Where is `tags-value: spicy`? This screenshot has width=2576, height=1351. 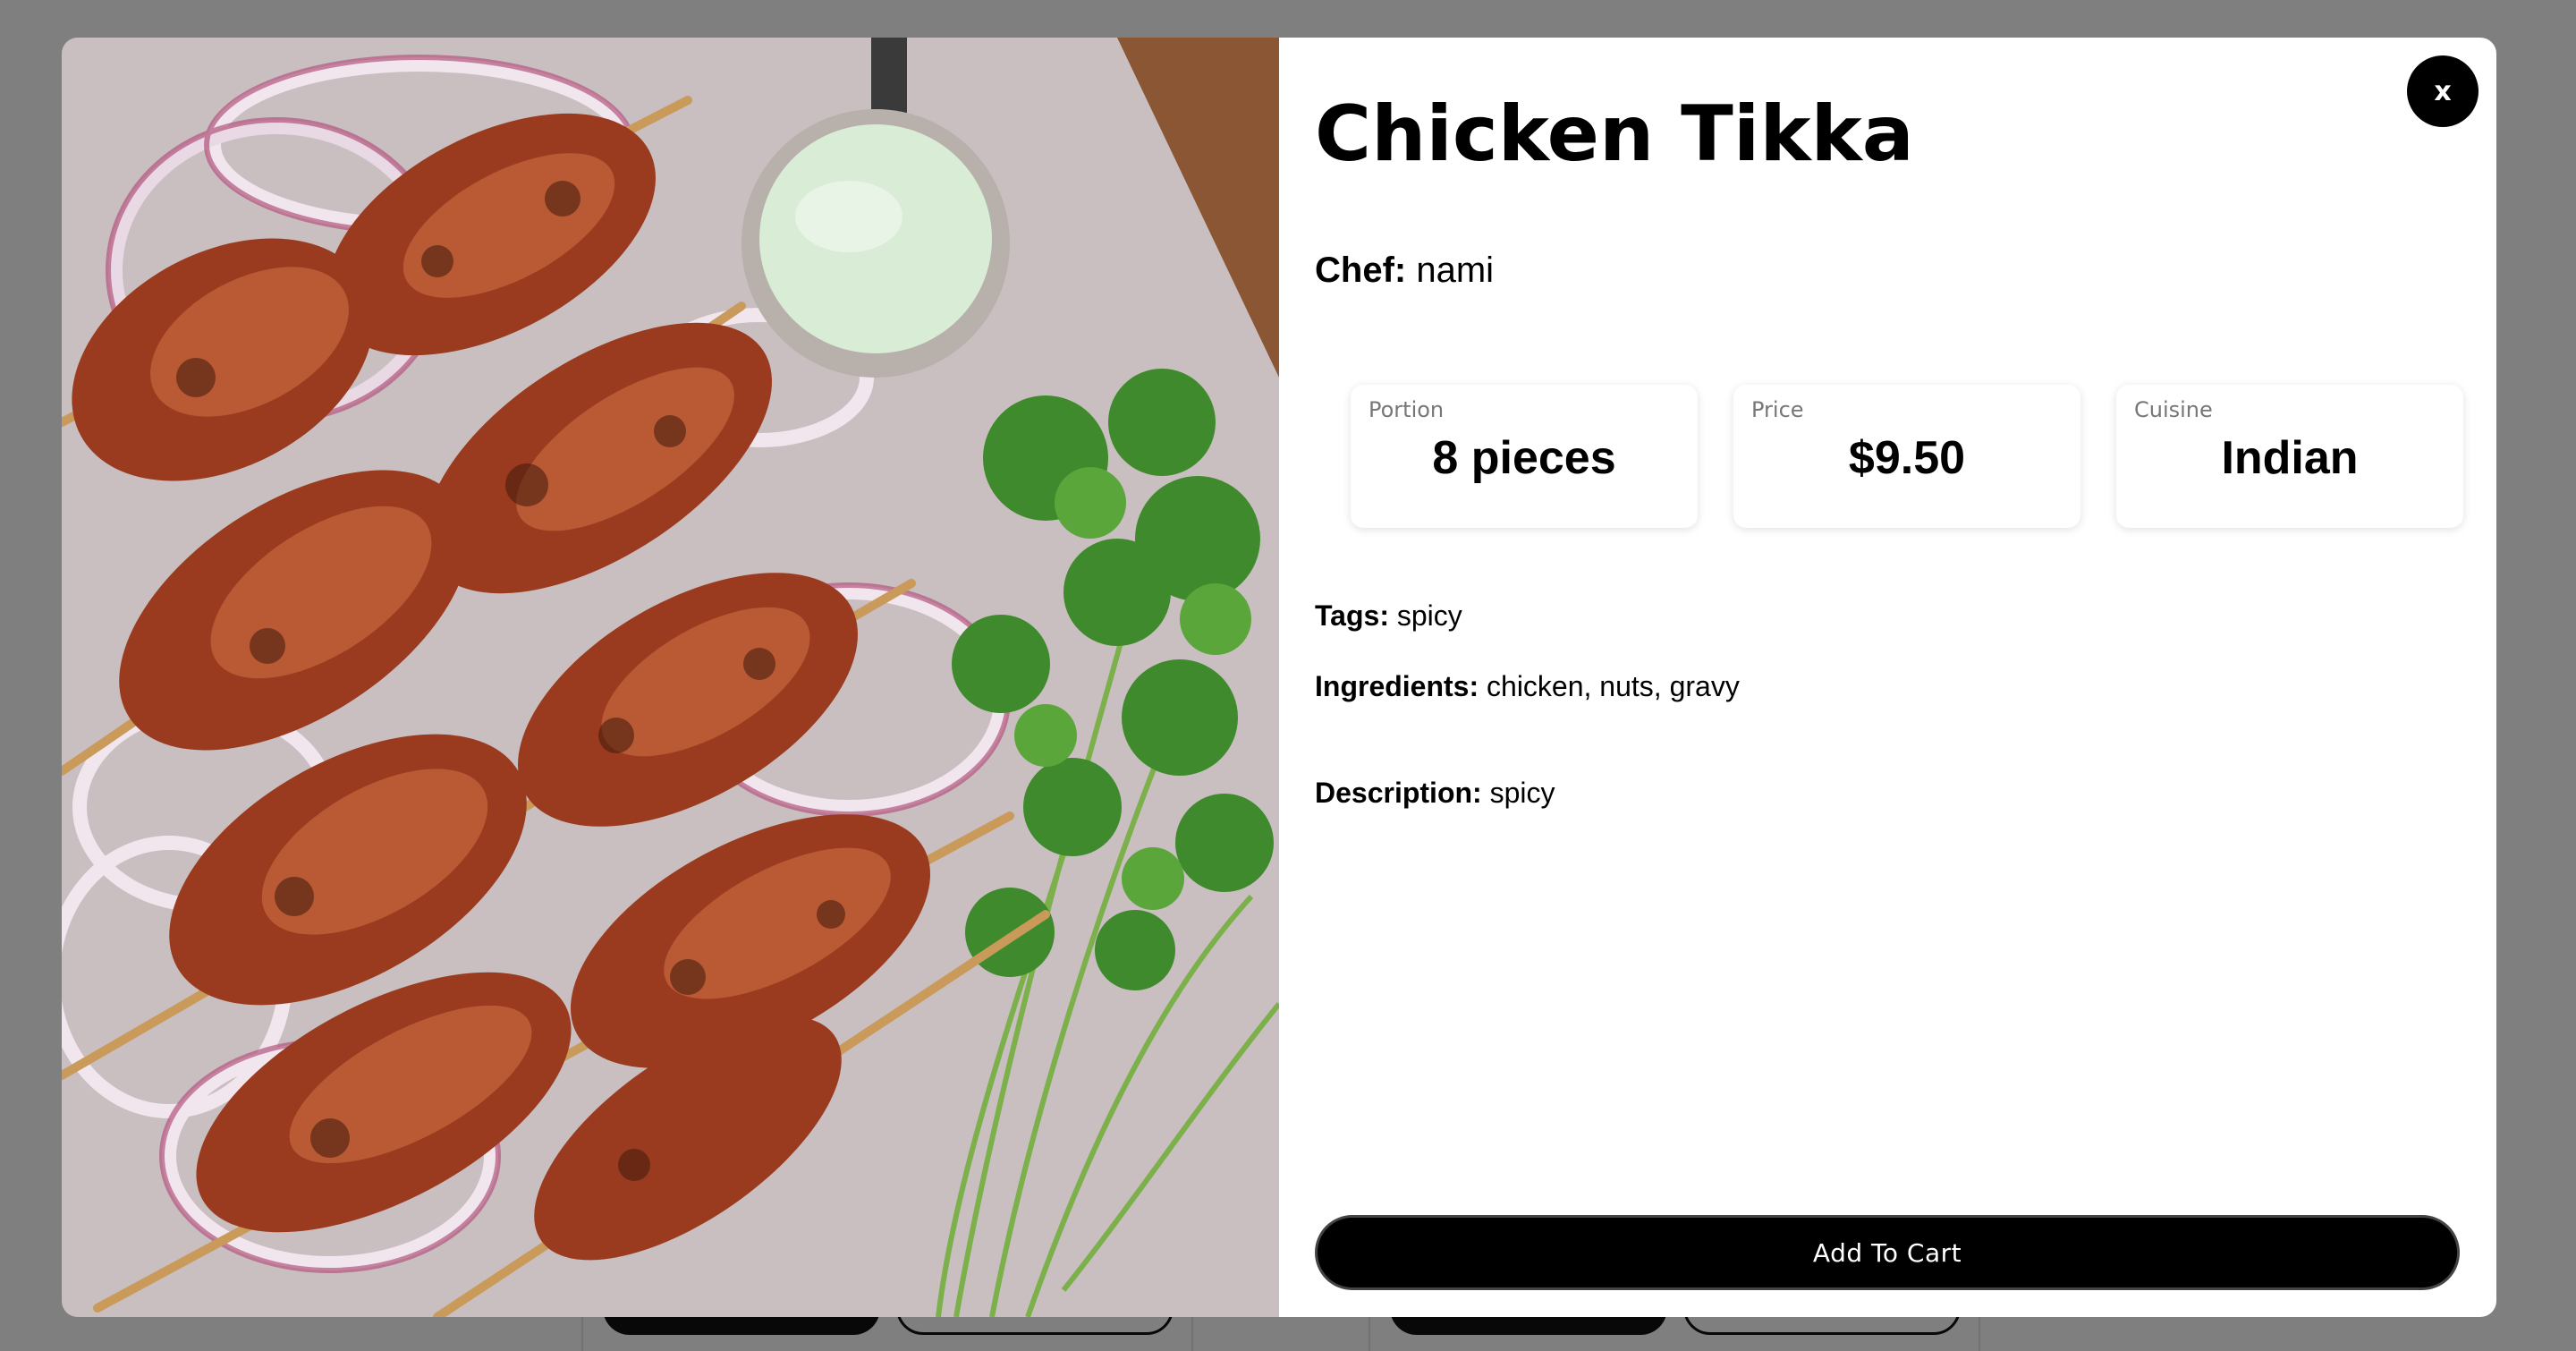
tags-value: spicy is located at coordinates (1429, 616).